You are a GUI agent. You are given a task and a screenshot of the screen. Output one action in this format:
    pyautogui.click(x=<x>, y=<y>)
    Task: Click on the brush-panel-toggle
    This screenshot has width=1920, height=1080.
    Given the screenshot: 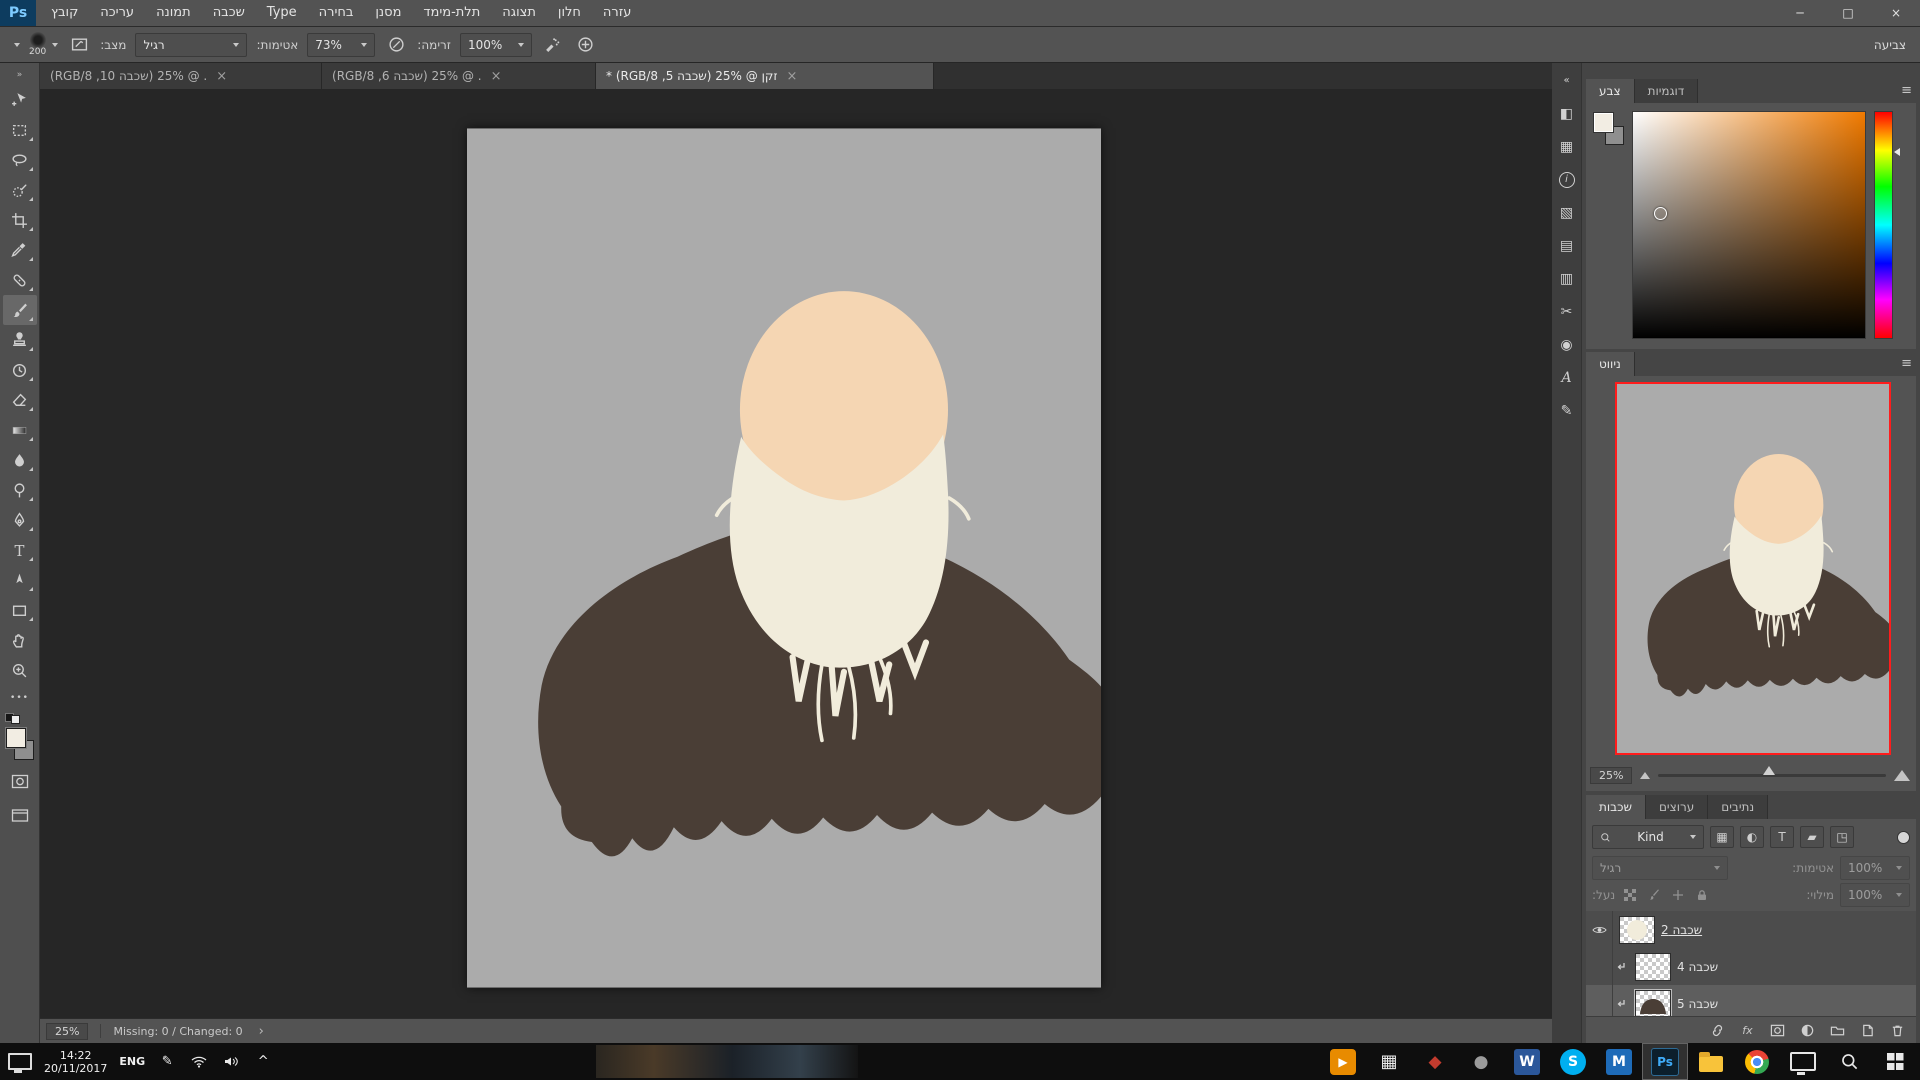 What is the action you would take?
    pyautogui.click(x=79, y=45)
    